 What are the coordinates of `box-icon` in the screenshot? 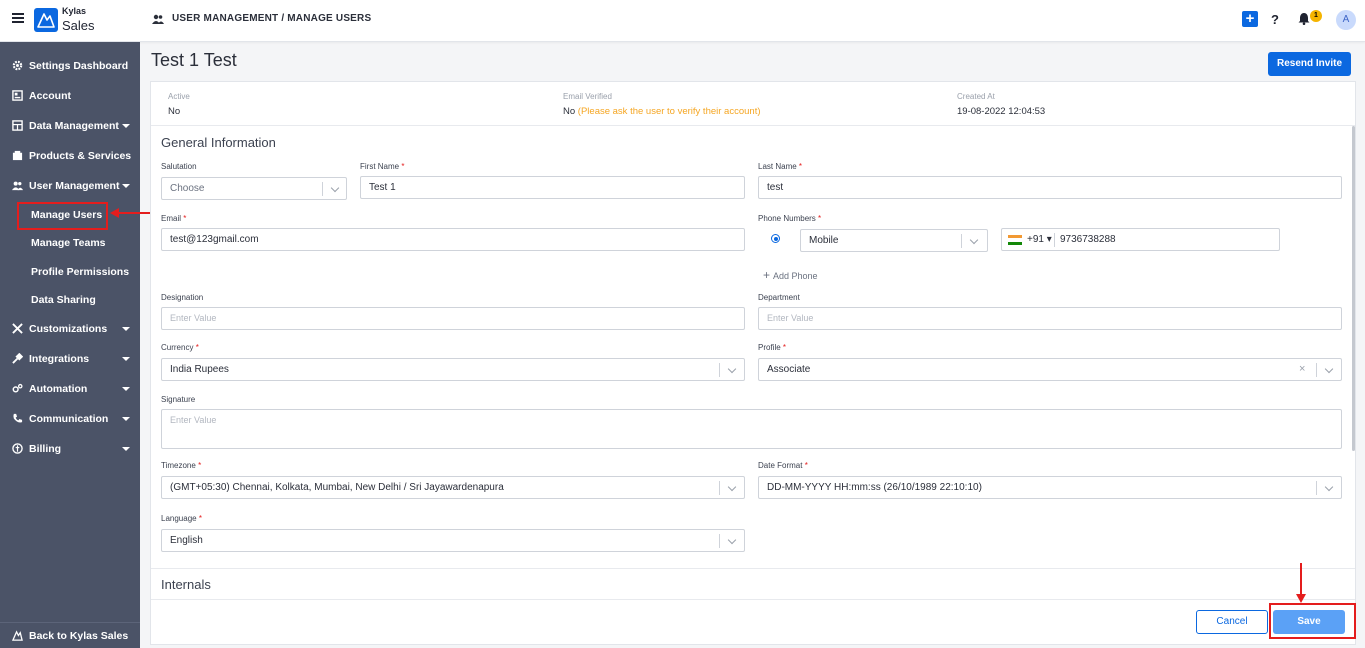 It's located at (17, 155).